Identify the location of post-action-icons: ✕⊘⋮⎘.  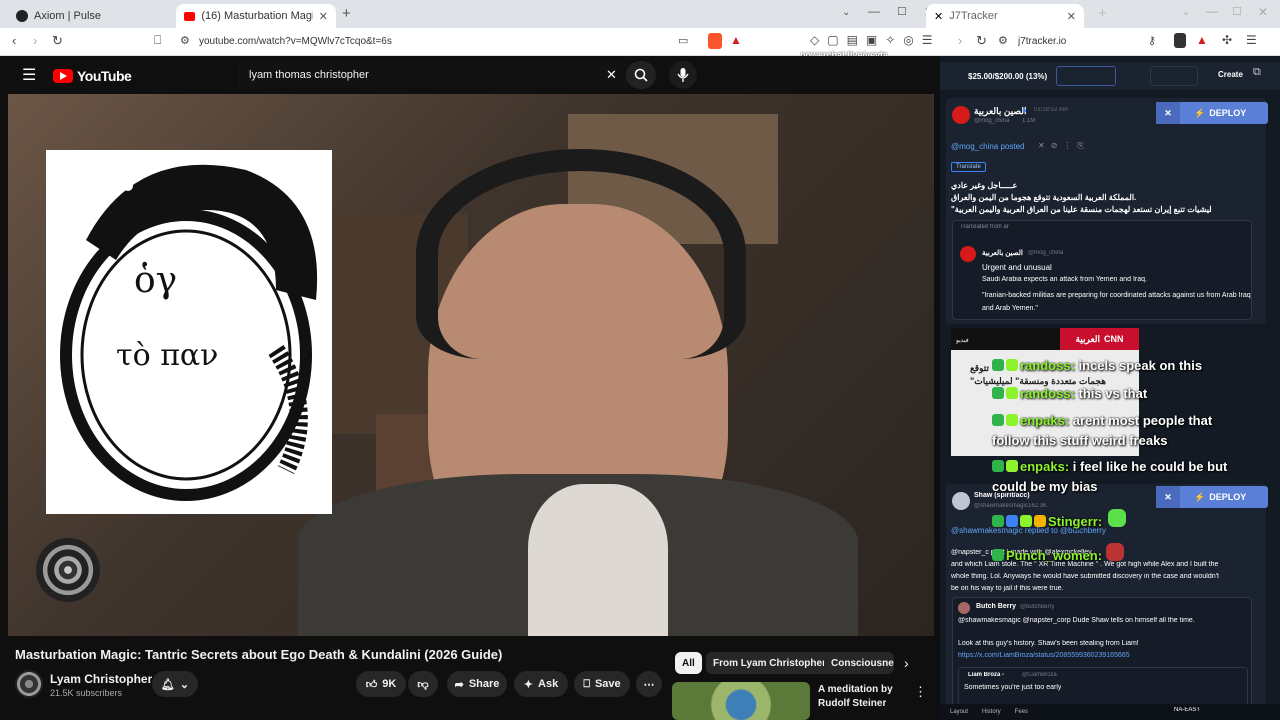
(1064, 146).